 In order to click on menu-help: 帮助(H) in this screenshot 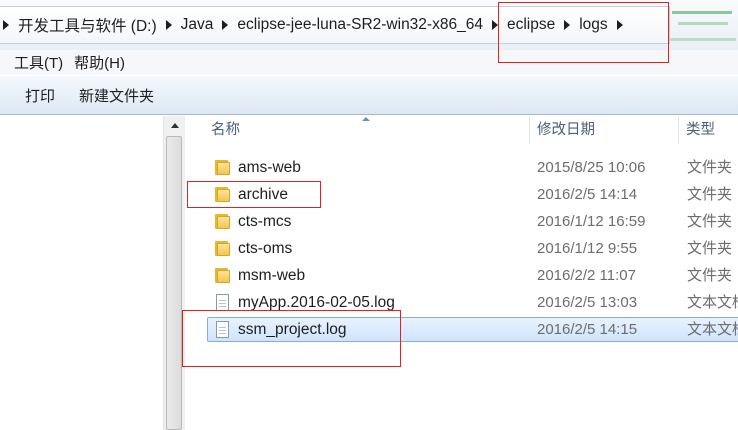, I will do `click(101, 62)`.